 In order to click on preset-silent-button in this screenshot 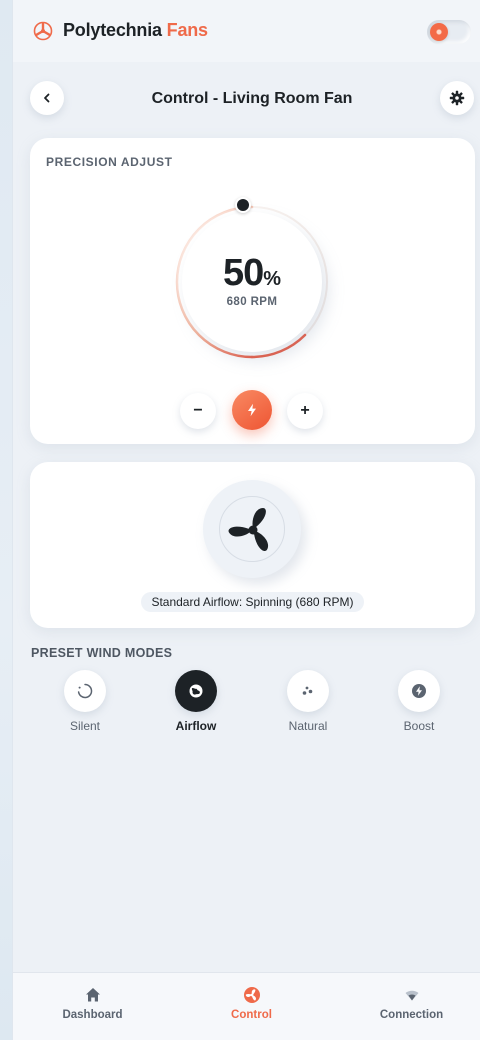, I will do `click(85, 691)`.